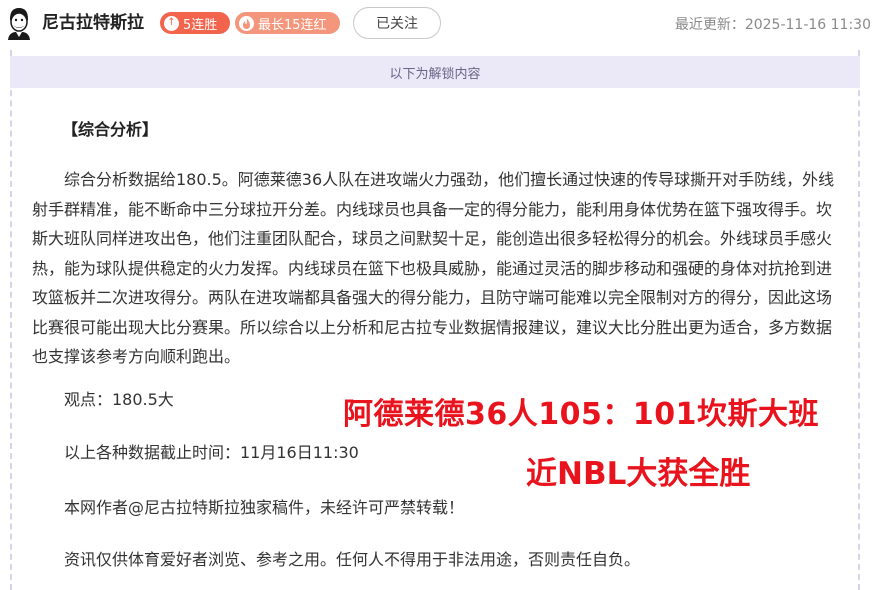 This screenshot has width=875, height=590. What do you see at coordinates (119, 399) in the screenshot?
I see `viewpoint-text: 观点：180.5大` at bounding box center [119, 399].